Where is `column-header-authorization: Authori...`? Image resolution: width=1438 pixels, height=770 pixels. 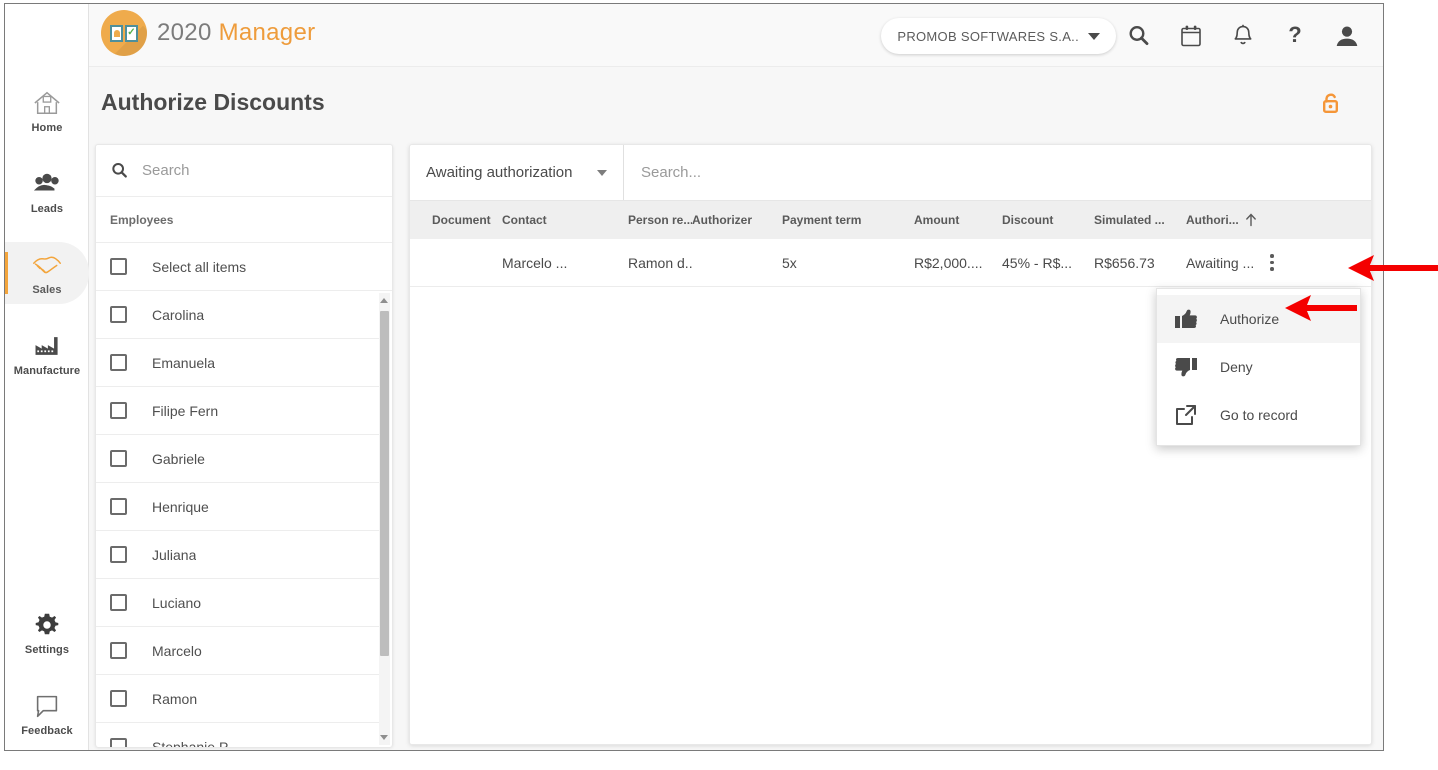 column-header-authorization: Authori... is located at coordinates (1229, 220).